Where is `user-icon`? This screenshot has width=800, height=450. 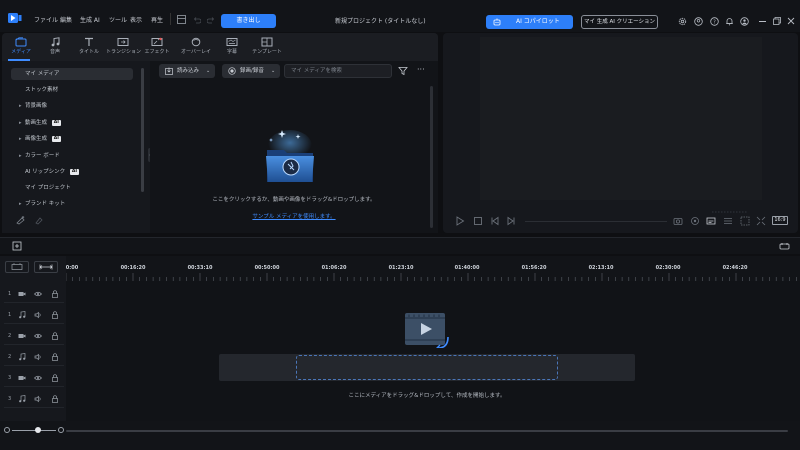 user-icon is located at coordinates (744, 21).